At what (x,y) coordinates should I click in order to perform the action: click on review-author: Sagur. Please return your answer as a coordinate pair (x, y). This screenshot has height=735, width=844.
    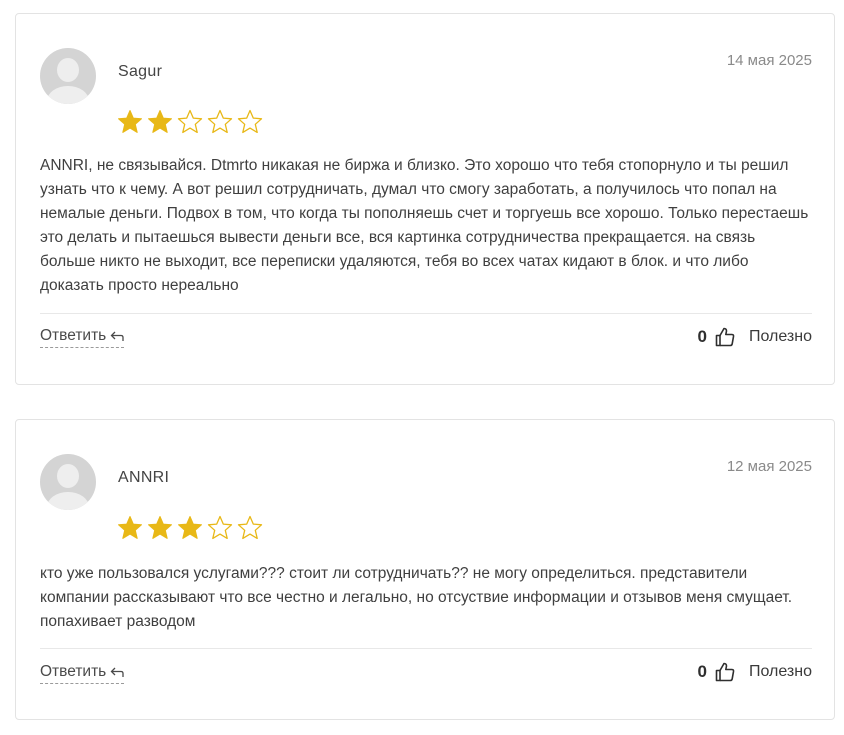
    Looking at the image, I should click on (140, 71).